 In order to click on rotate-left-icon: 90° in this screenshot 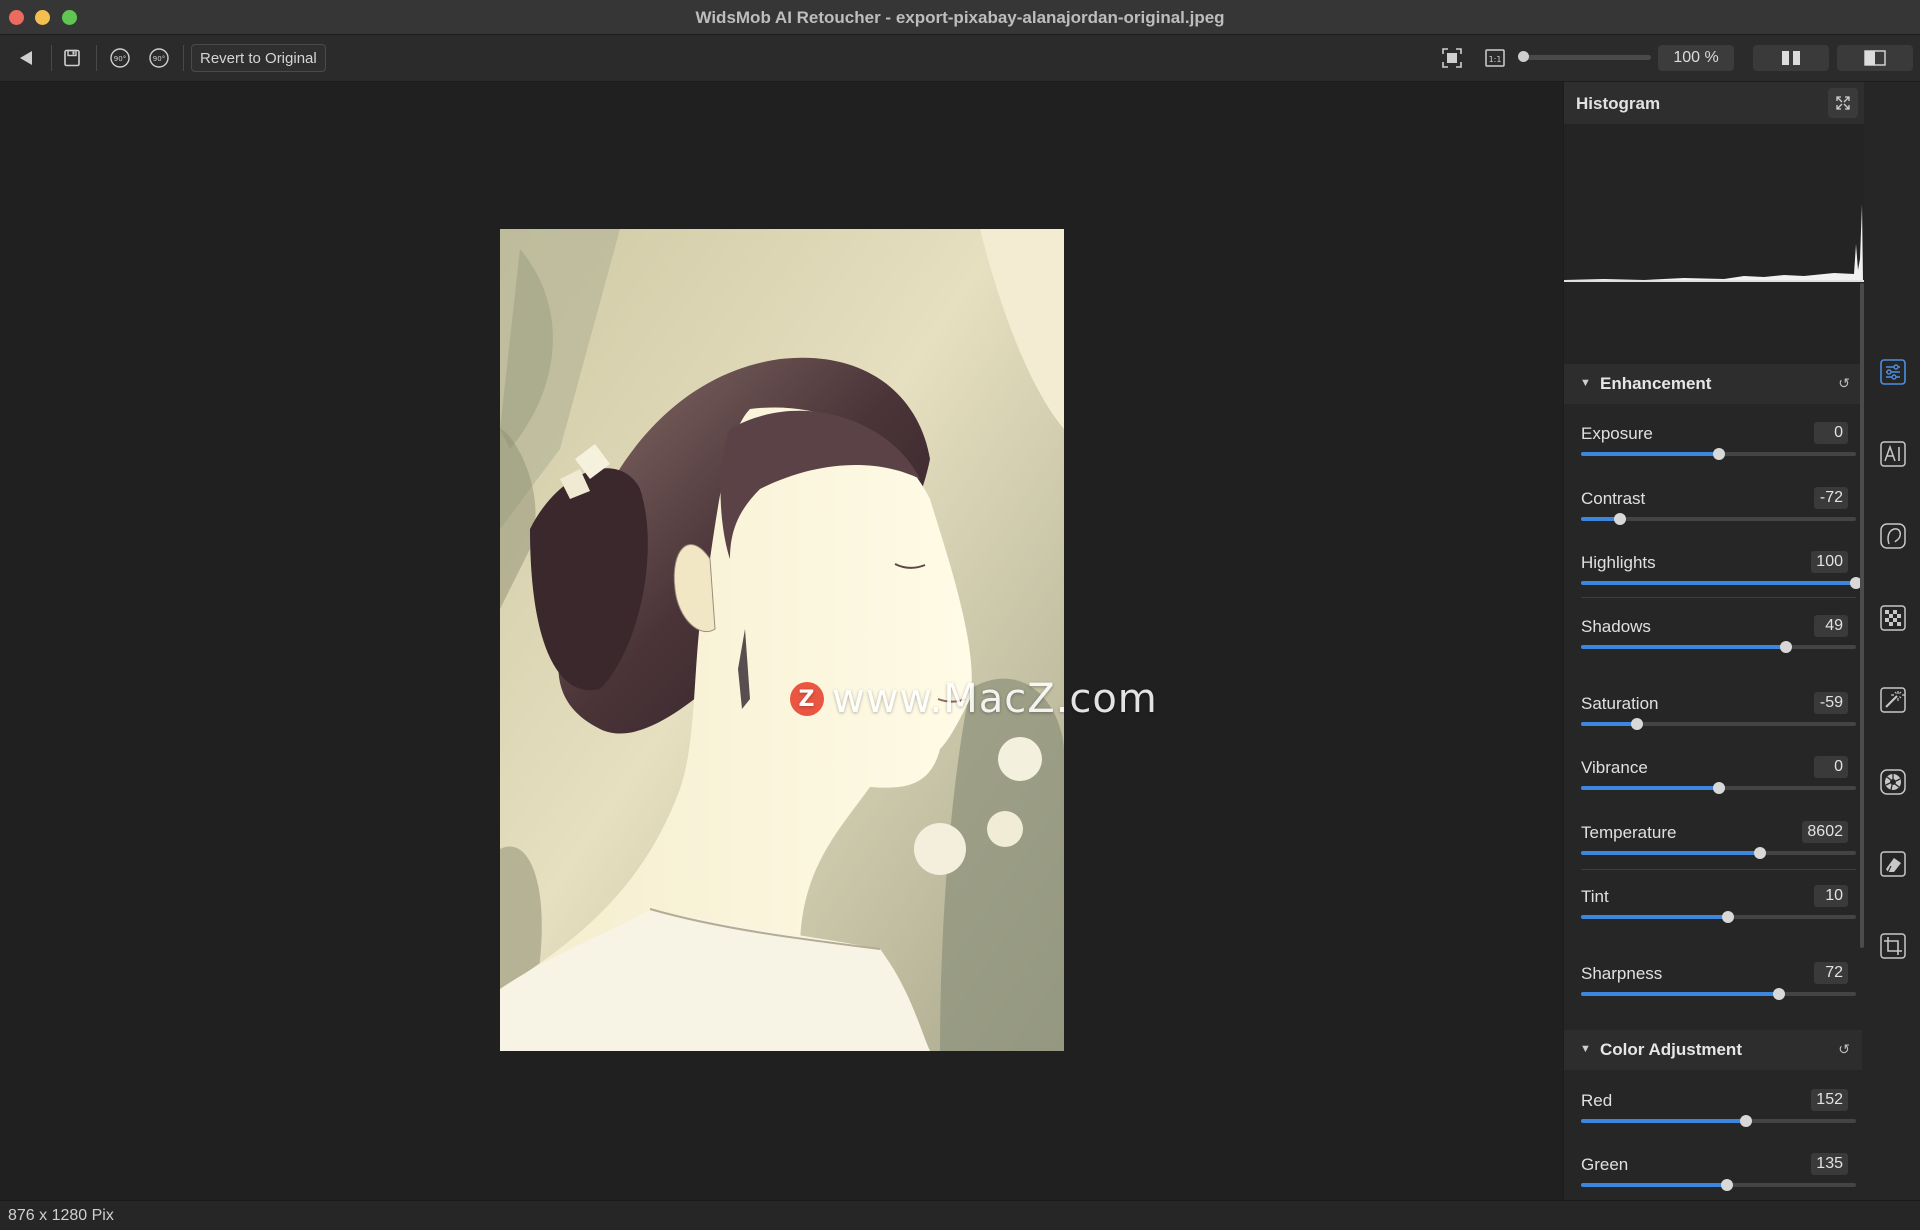, I will do `click(120, 58)`.